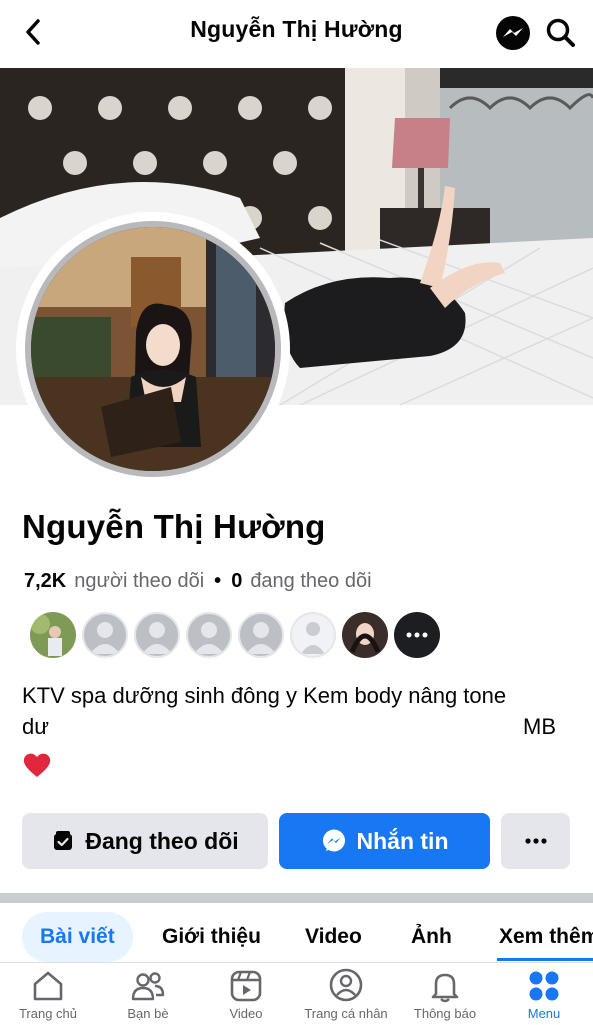 The width and height of the screenshot is (593, 1025). I want to click on back-button, so click(33, 32).